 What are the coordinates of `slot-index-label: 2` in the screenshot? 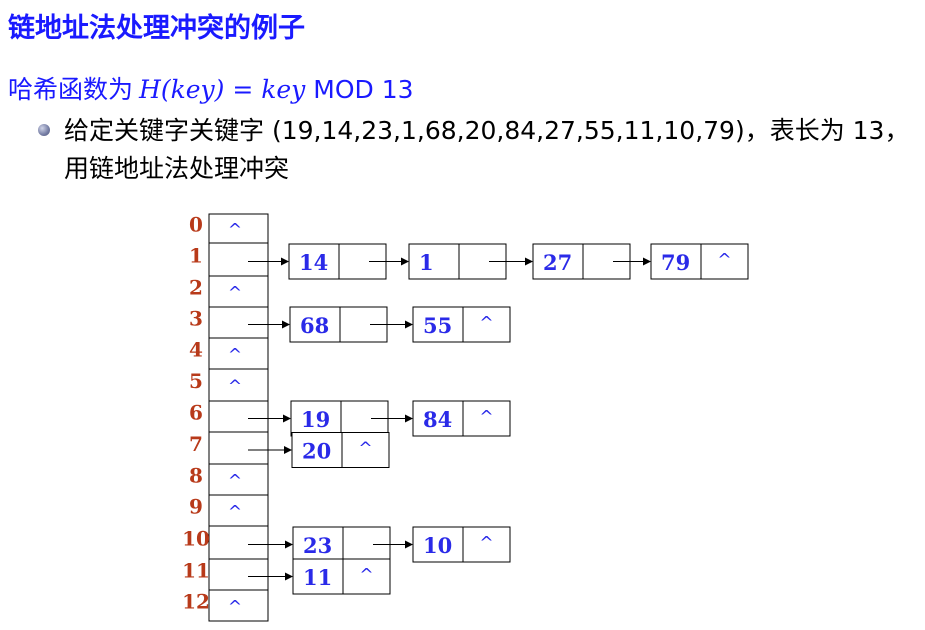 It's located at (196, 288).